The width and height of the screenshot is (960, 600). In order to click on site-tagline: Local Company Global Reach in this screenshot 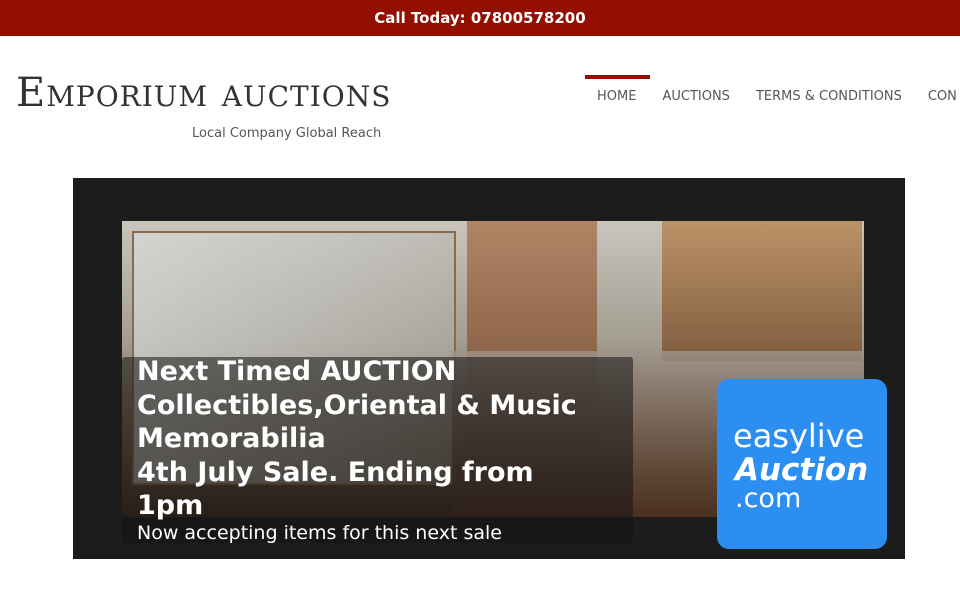, I will do `click(287, 133)`.